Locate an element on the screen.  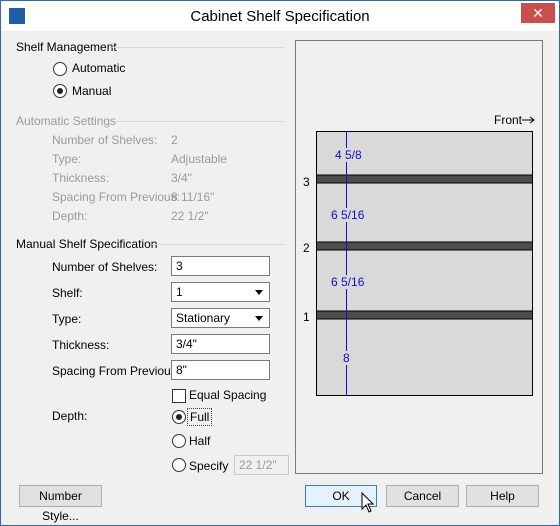
depth-specify-label: Specify is located at coordinates (209, 466).